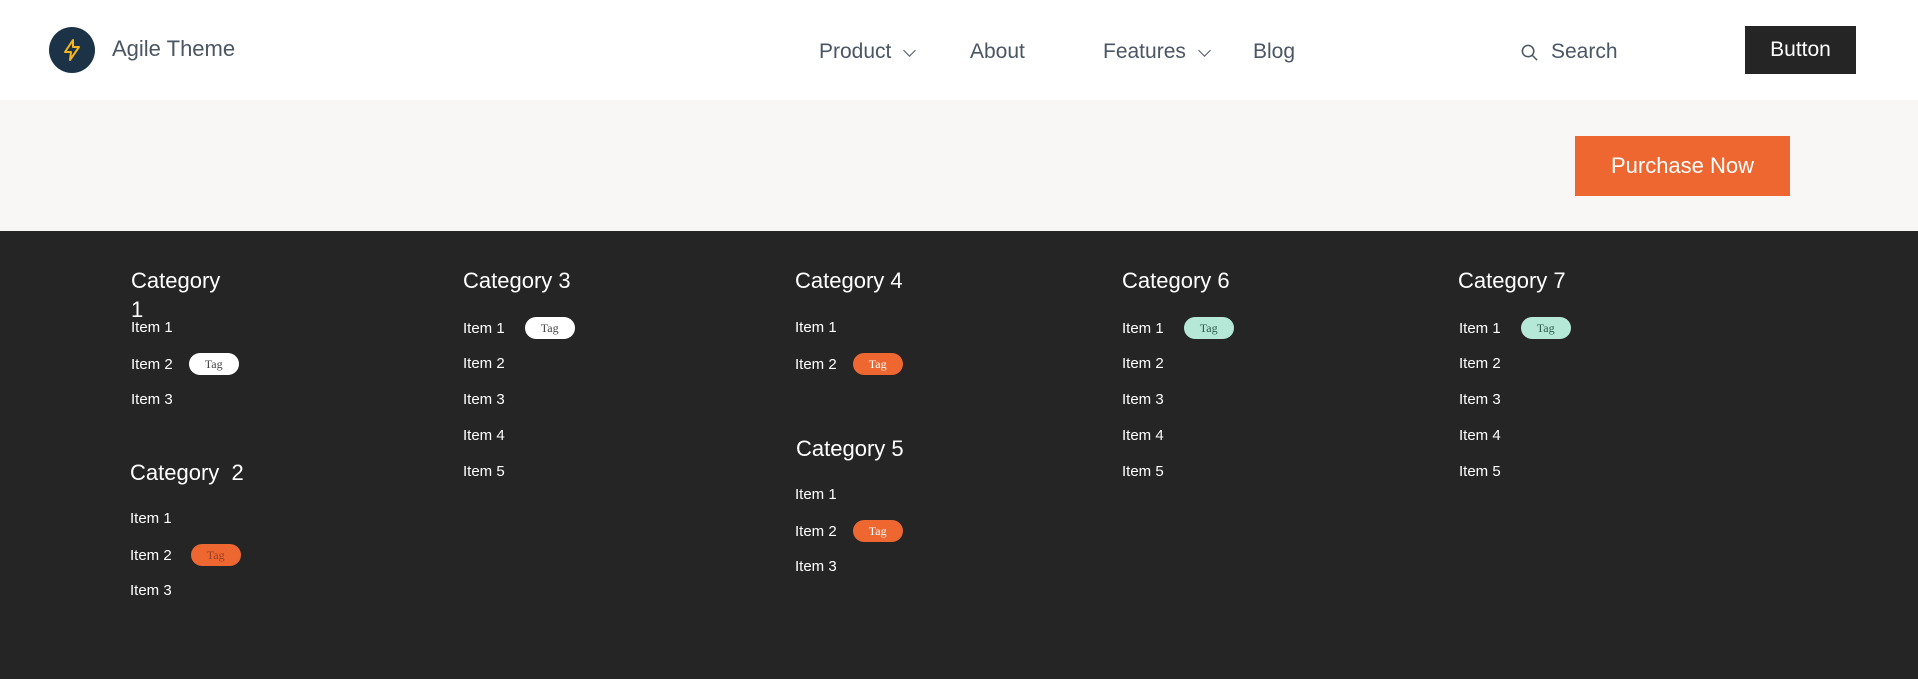 The height and width of the screenshot is (679, 1918). What do you see at coordinates (173, 49) in the screenshot?
I see `brand-name: Agile Theme` at bounding box center [173, 49].